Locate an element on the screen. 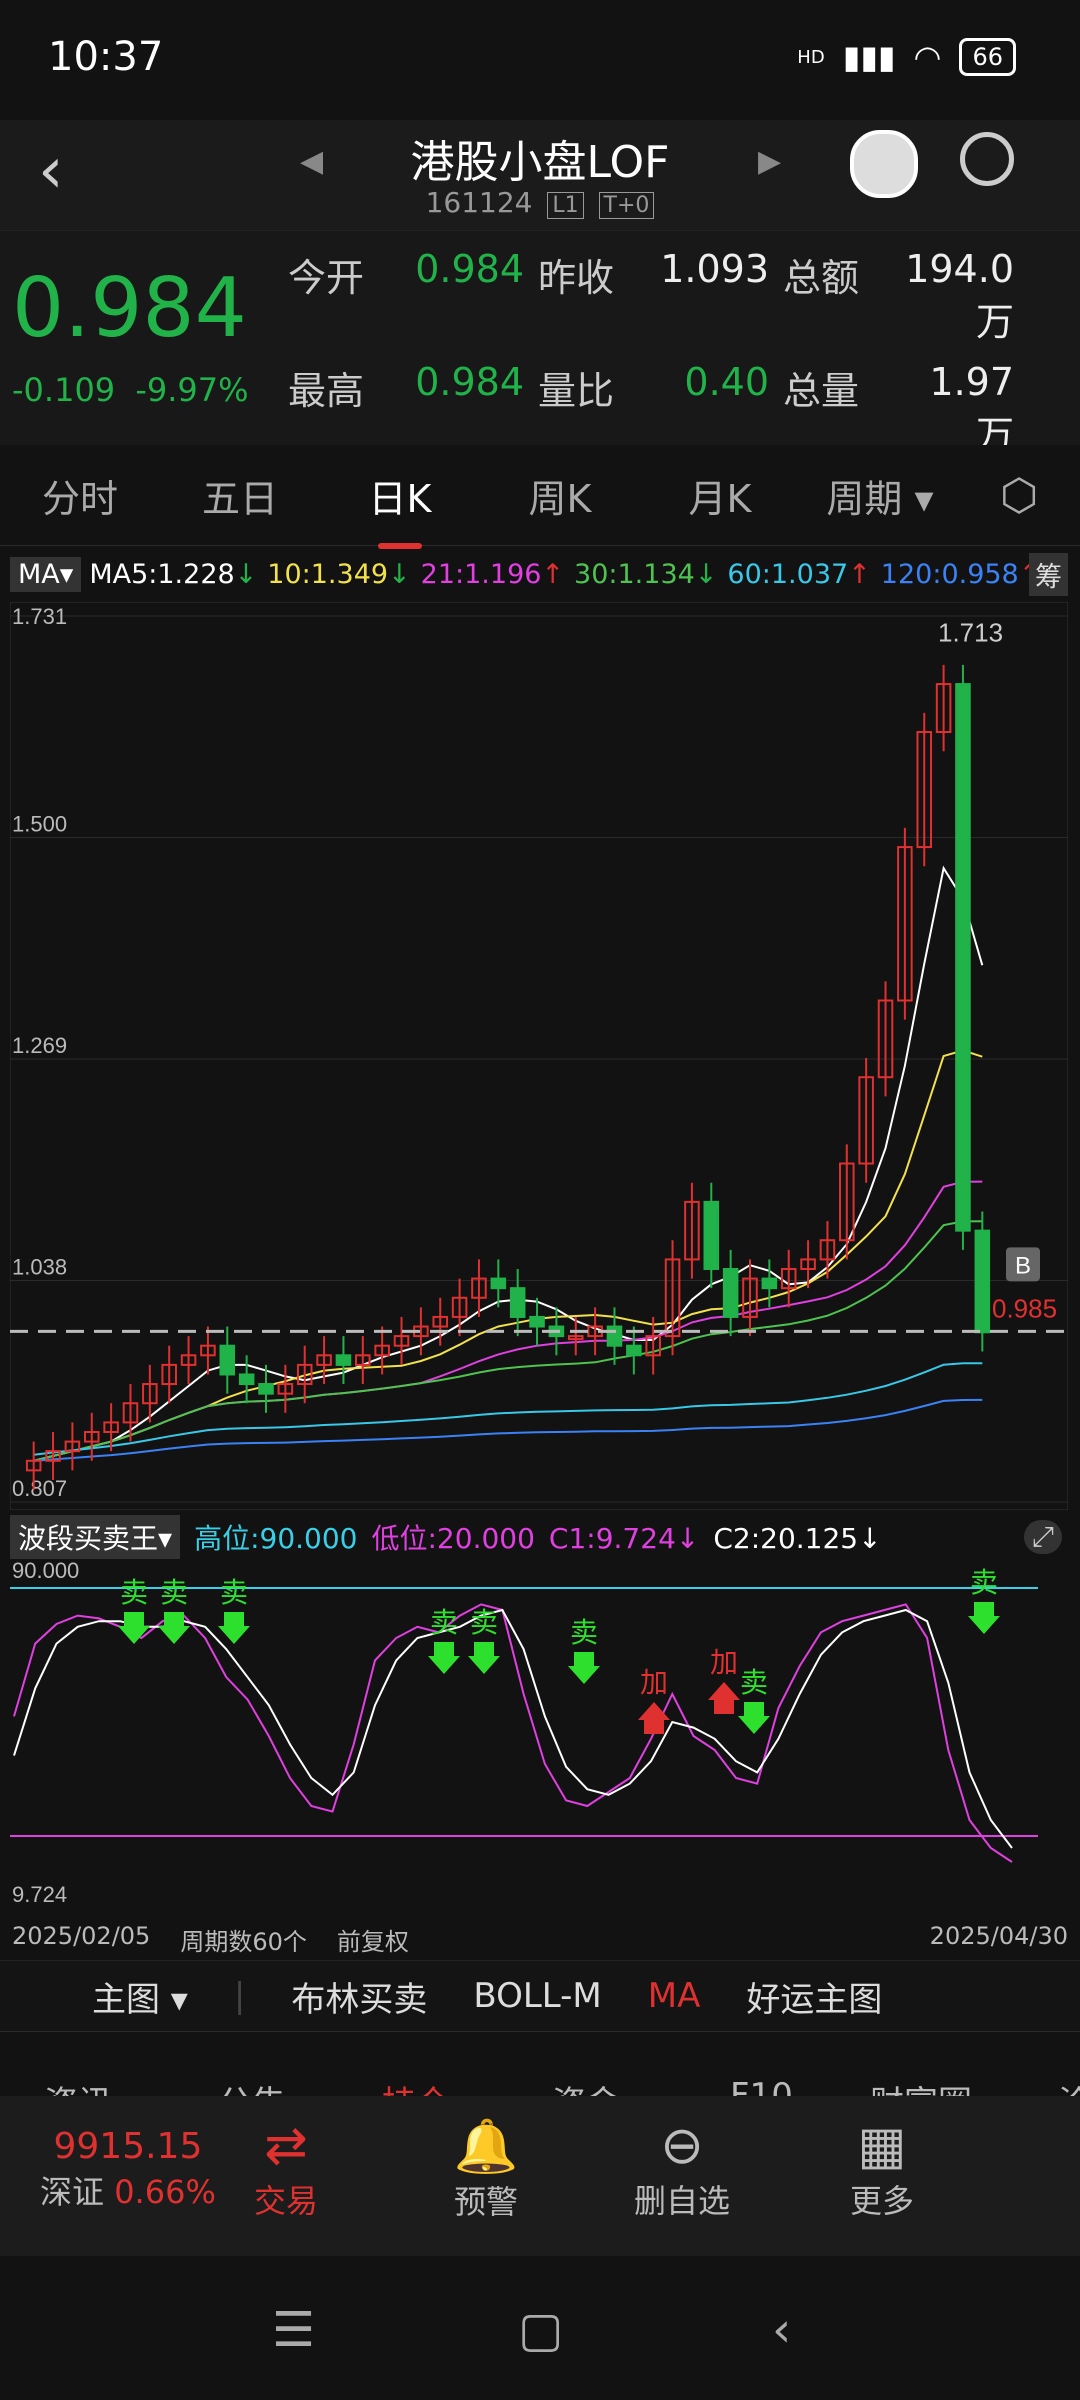  menu-icon: ☰ is located at coordinates (293, 2330).